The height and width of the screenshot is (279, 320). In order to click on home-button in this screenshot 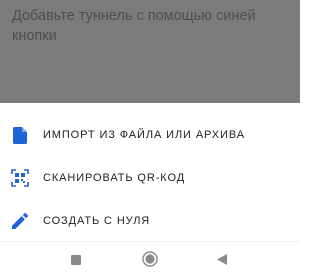, I will do `click(150, 261)`.